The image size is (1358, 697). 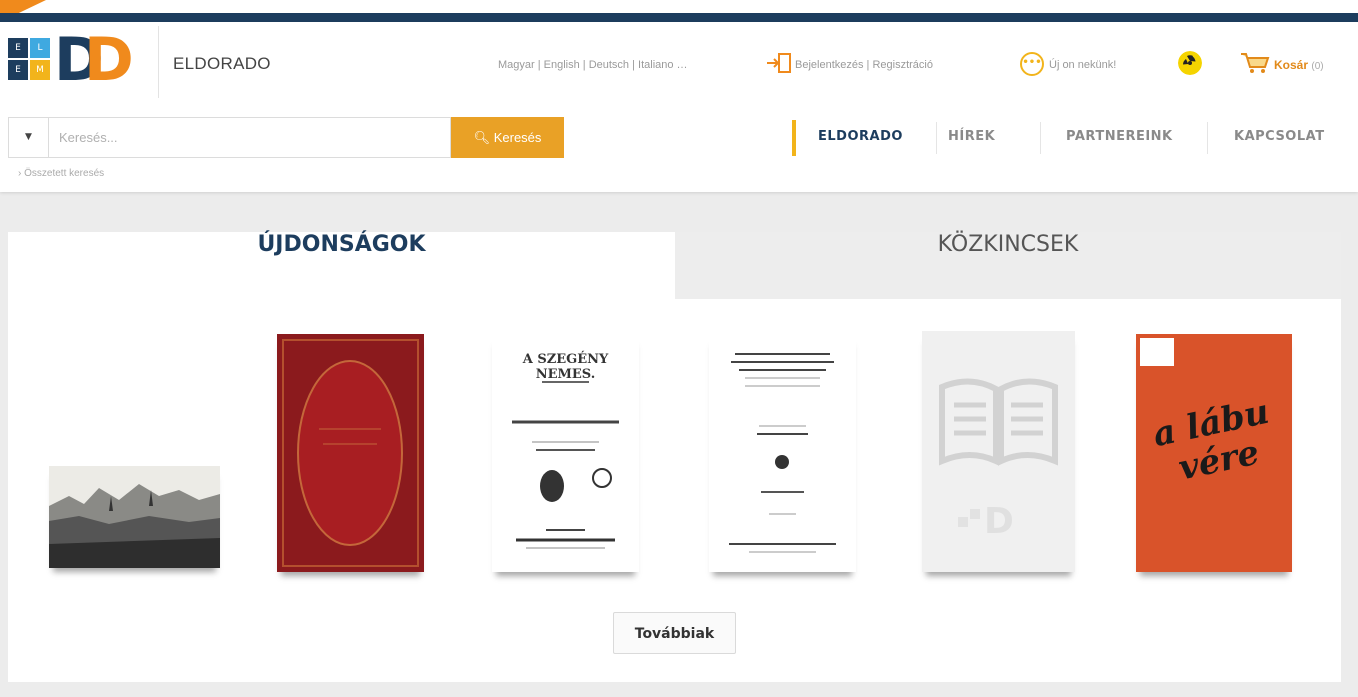 What do you see at coordinates (18, 48) in the screenshot?
I see `logo-square-e: E` at bounding box center [18, 48].